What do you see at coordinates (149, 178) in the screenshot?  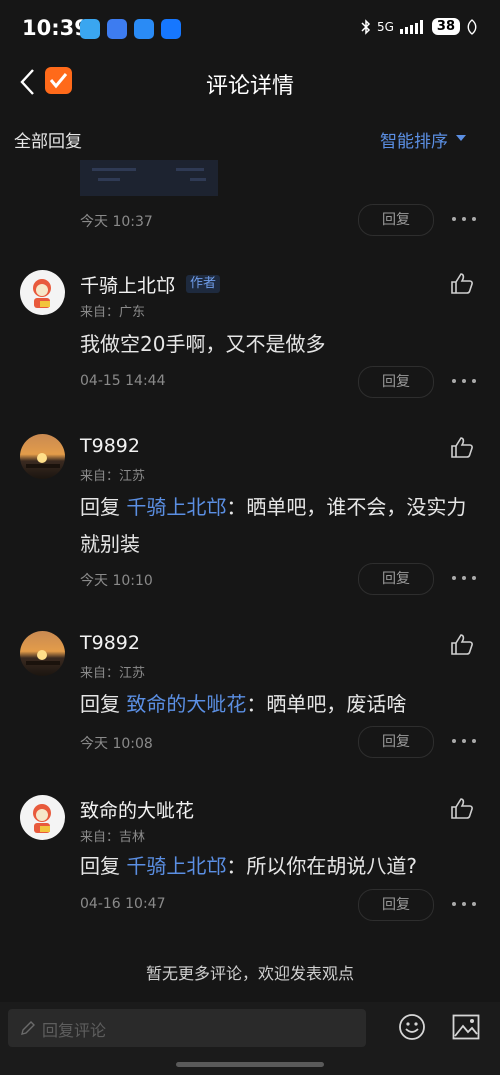 I see `attached-image-thumbnail` at bounding box center [149, 178].